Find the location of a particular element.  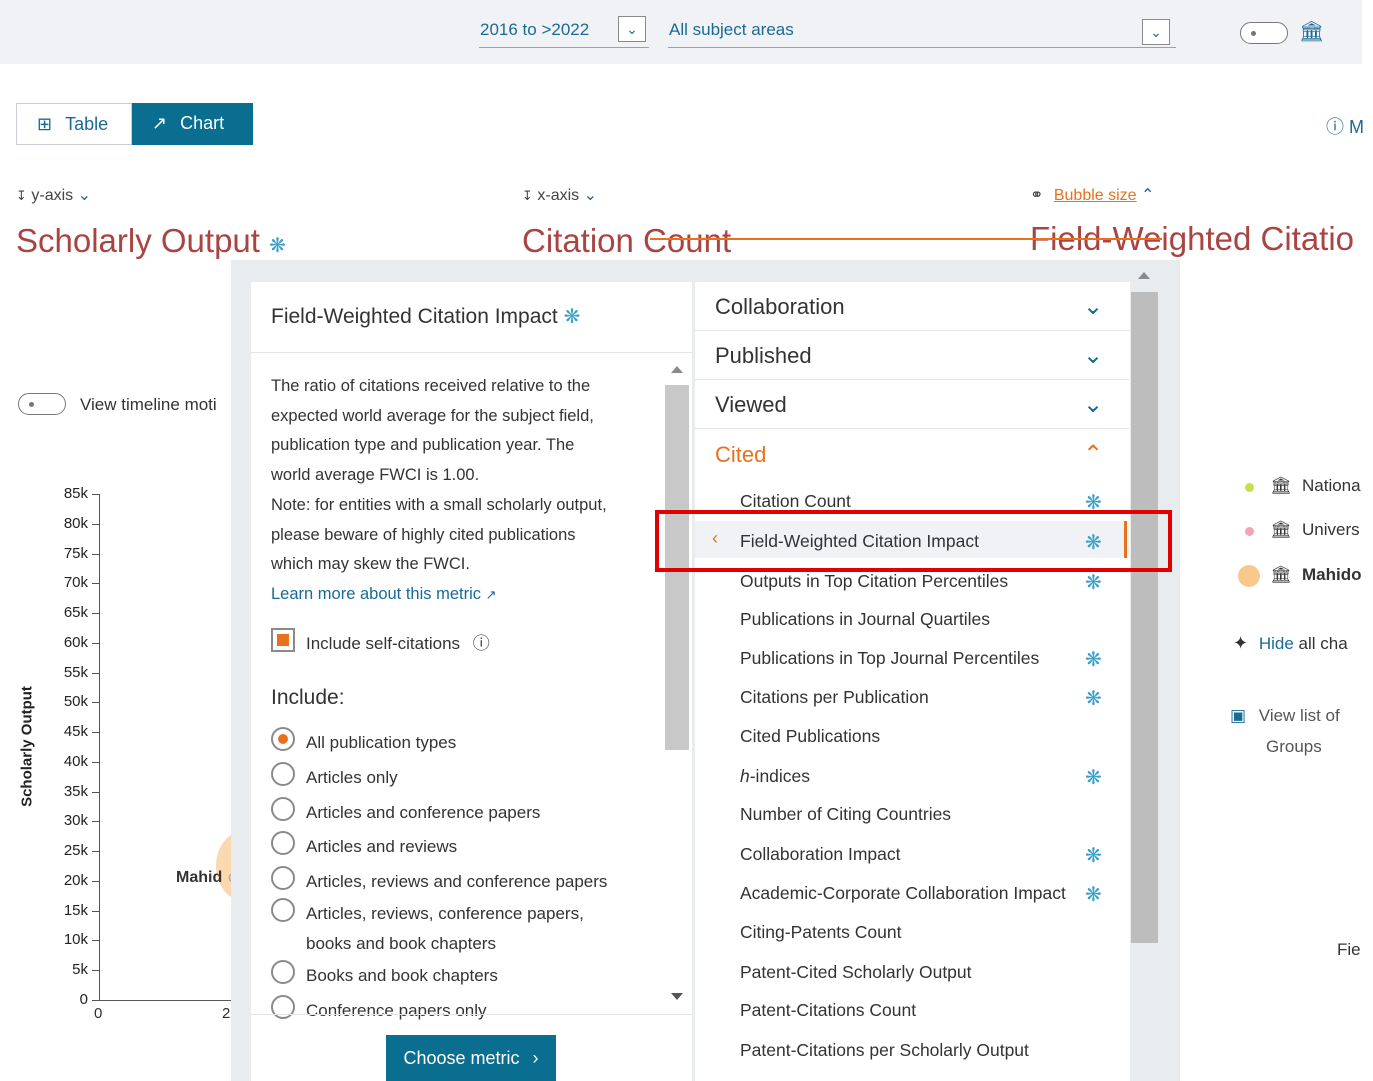

subject-area-select: All subject areas ⌄ is located at coordinates (922, 31).